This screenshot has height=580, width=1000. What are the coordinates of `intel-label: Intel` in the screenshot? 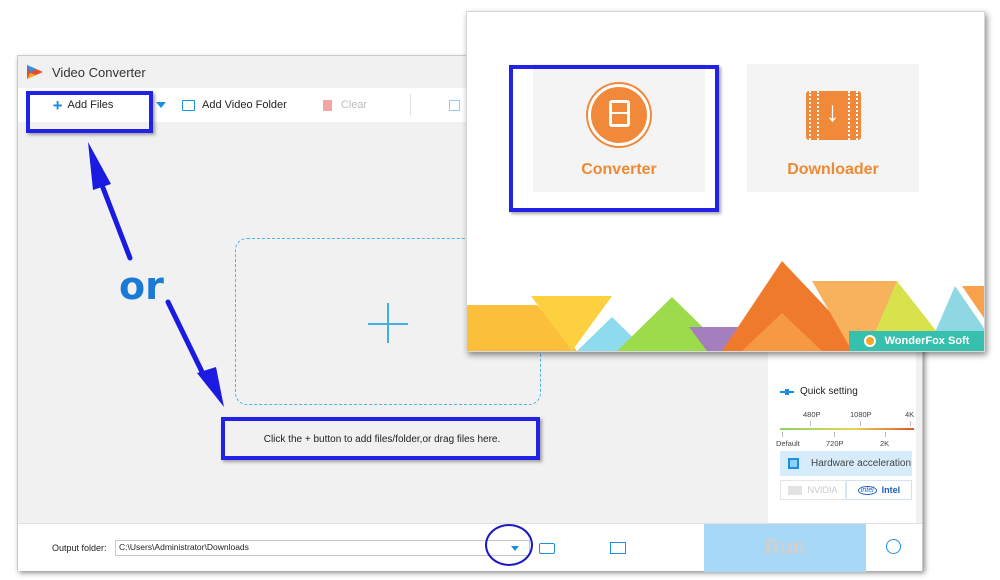 It's located at (891, 490).